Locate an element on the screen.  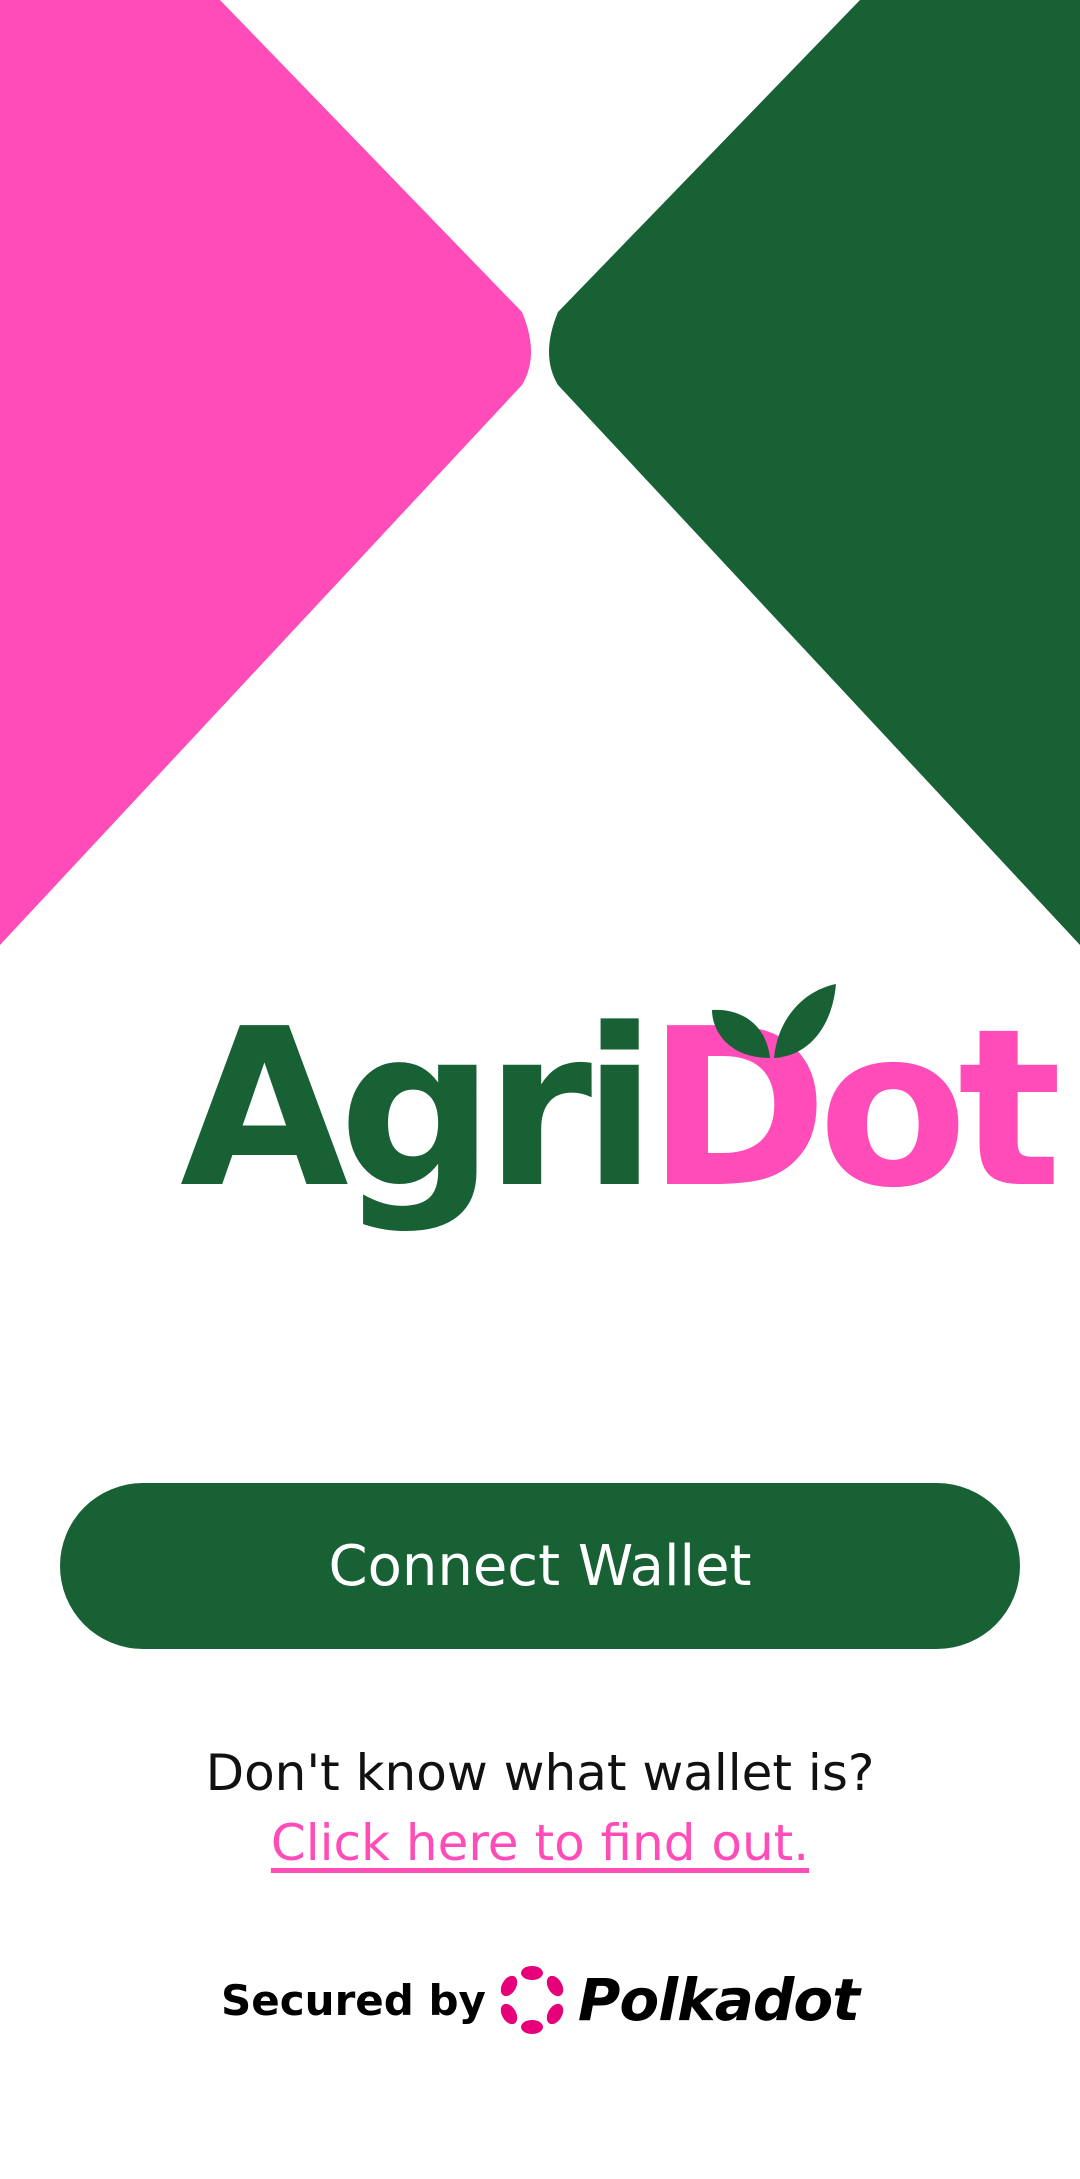
logo-wordmark: AgriDot is located at coordinates (621, 1110).